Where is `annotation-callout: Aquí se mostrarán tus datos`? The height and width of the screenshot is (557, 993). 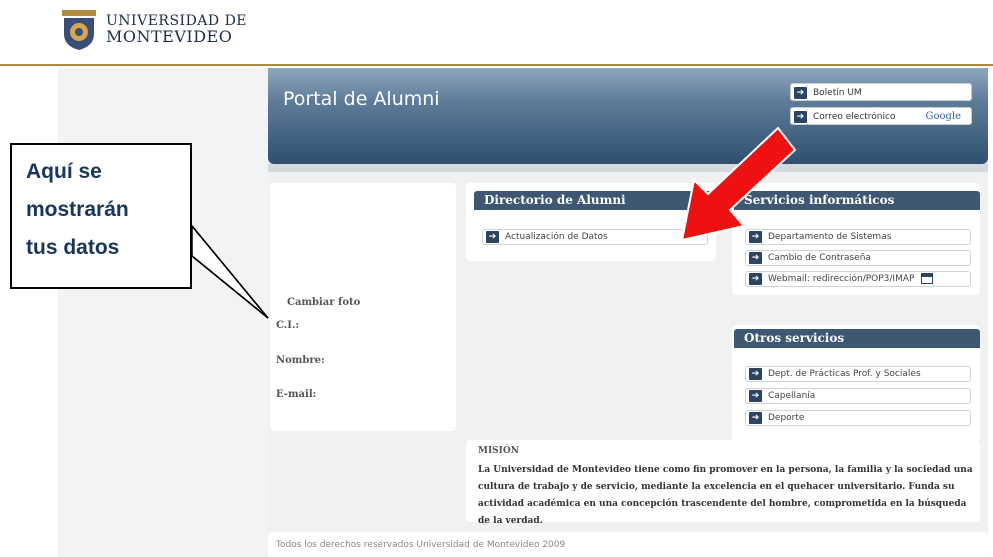 annotation-callout: Aquí se mostrarán tus datos is located at coordinates (101, 216).